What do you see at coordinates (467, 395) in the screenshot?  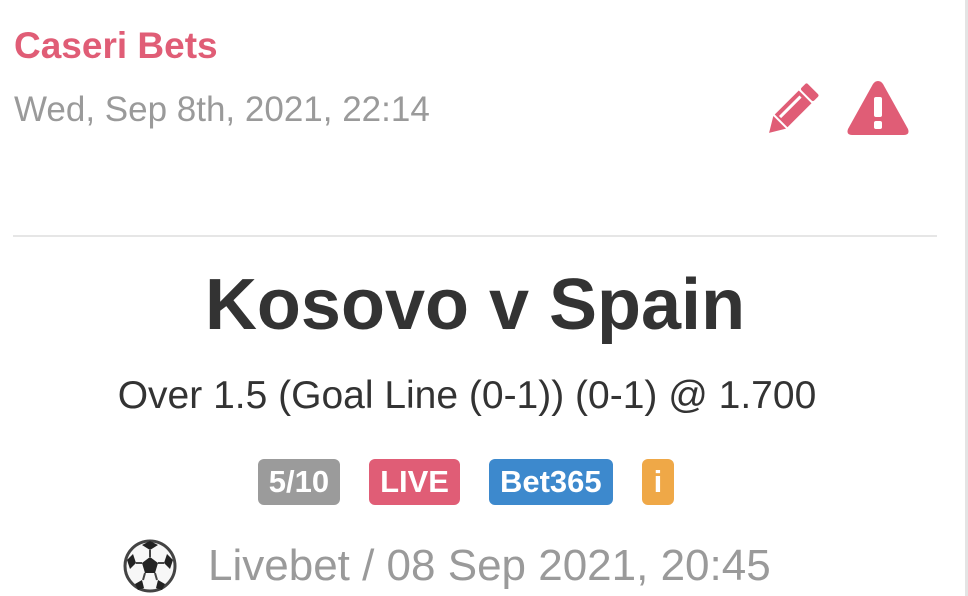 I see `bet-selection: Over 1.5 (Goal Line (0-1)) (0-1) @ 1.700` at bounding box center [467, 395].